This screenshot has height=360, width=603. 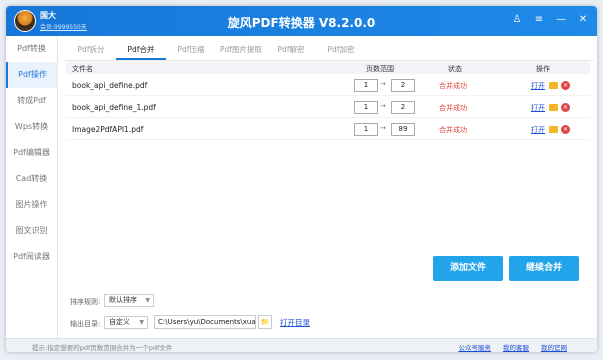 What do you see at coordinates (380, 69) in the screenshot?
I see `header-pages: 页数范围` at bounding box center [380, 69].